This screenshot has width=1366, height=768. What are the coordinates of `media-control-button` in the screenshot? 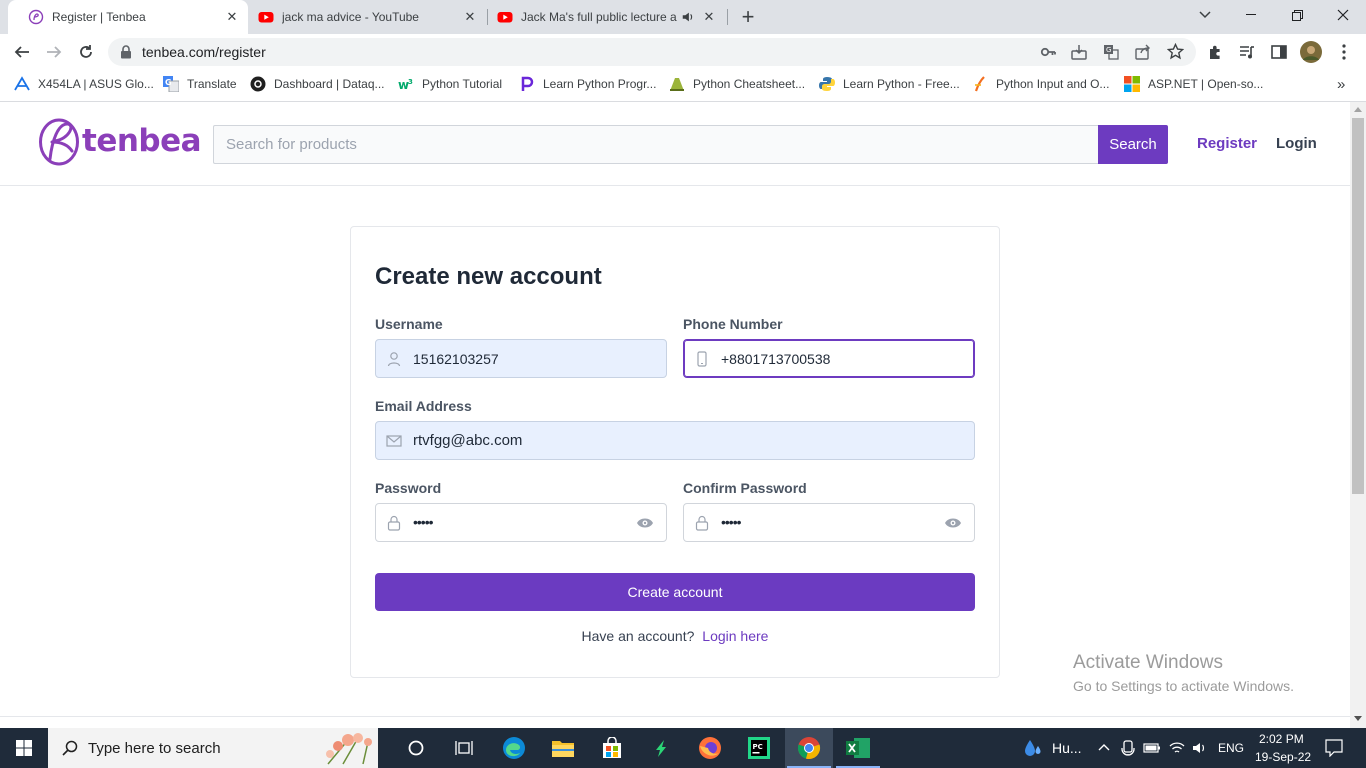 It's located at (1247, 52).